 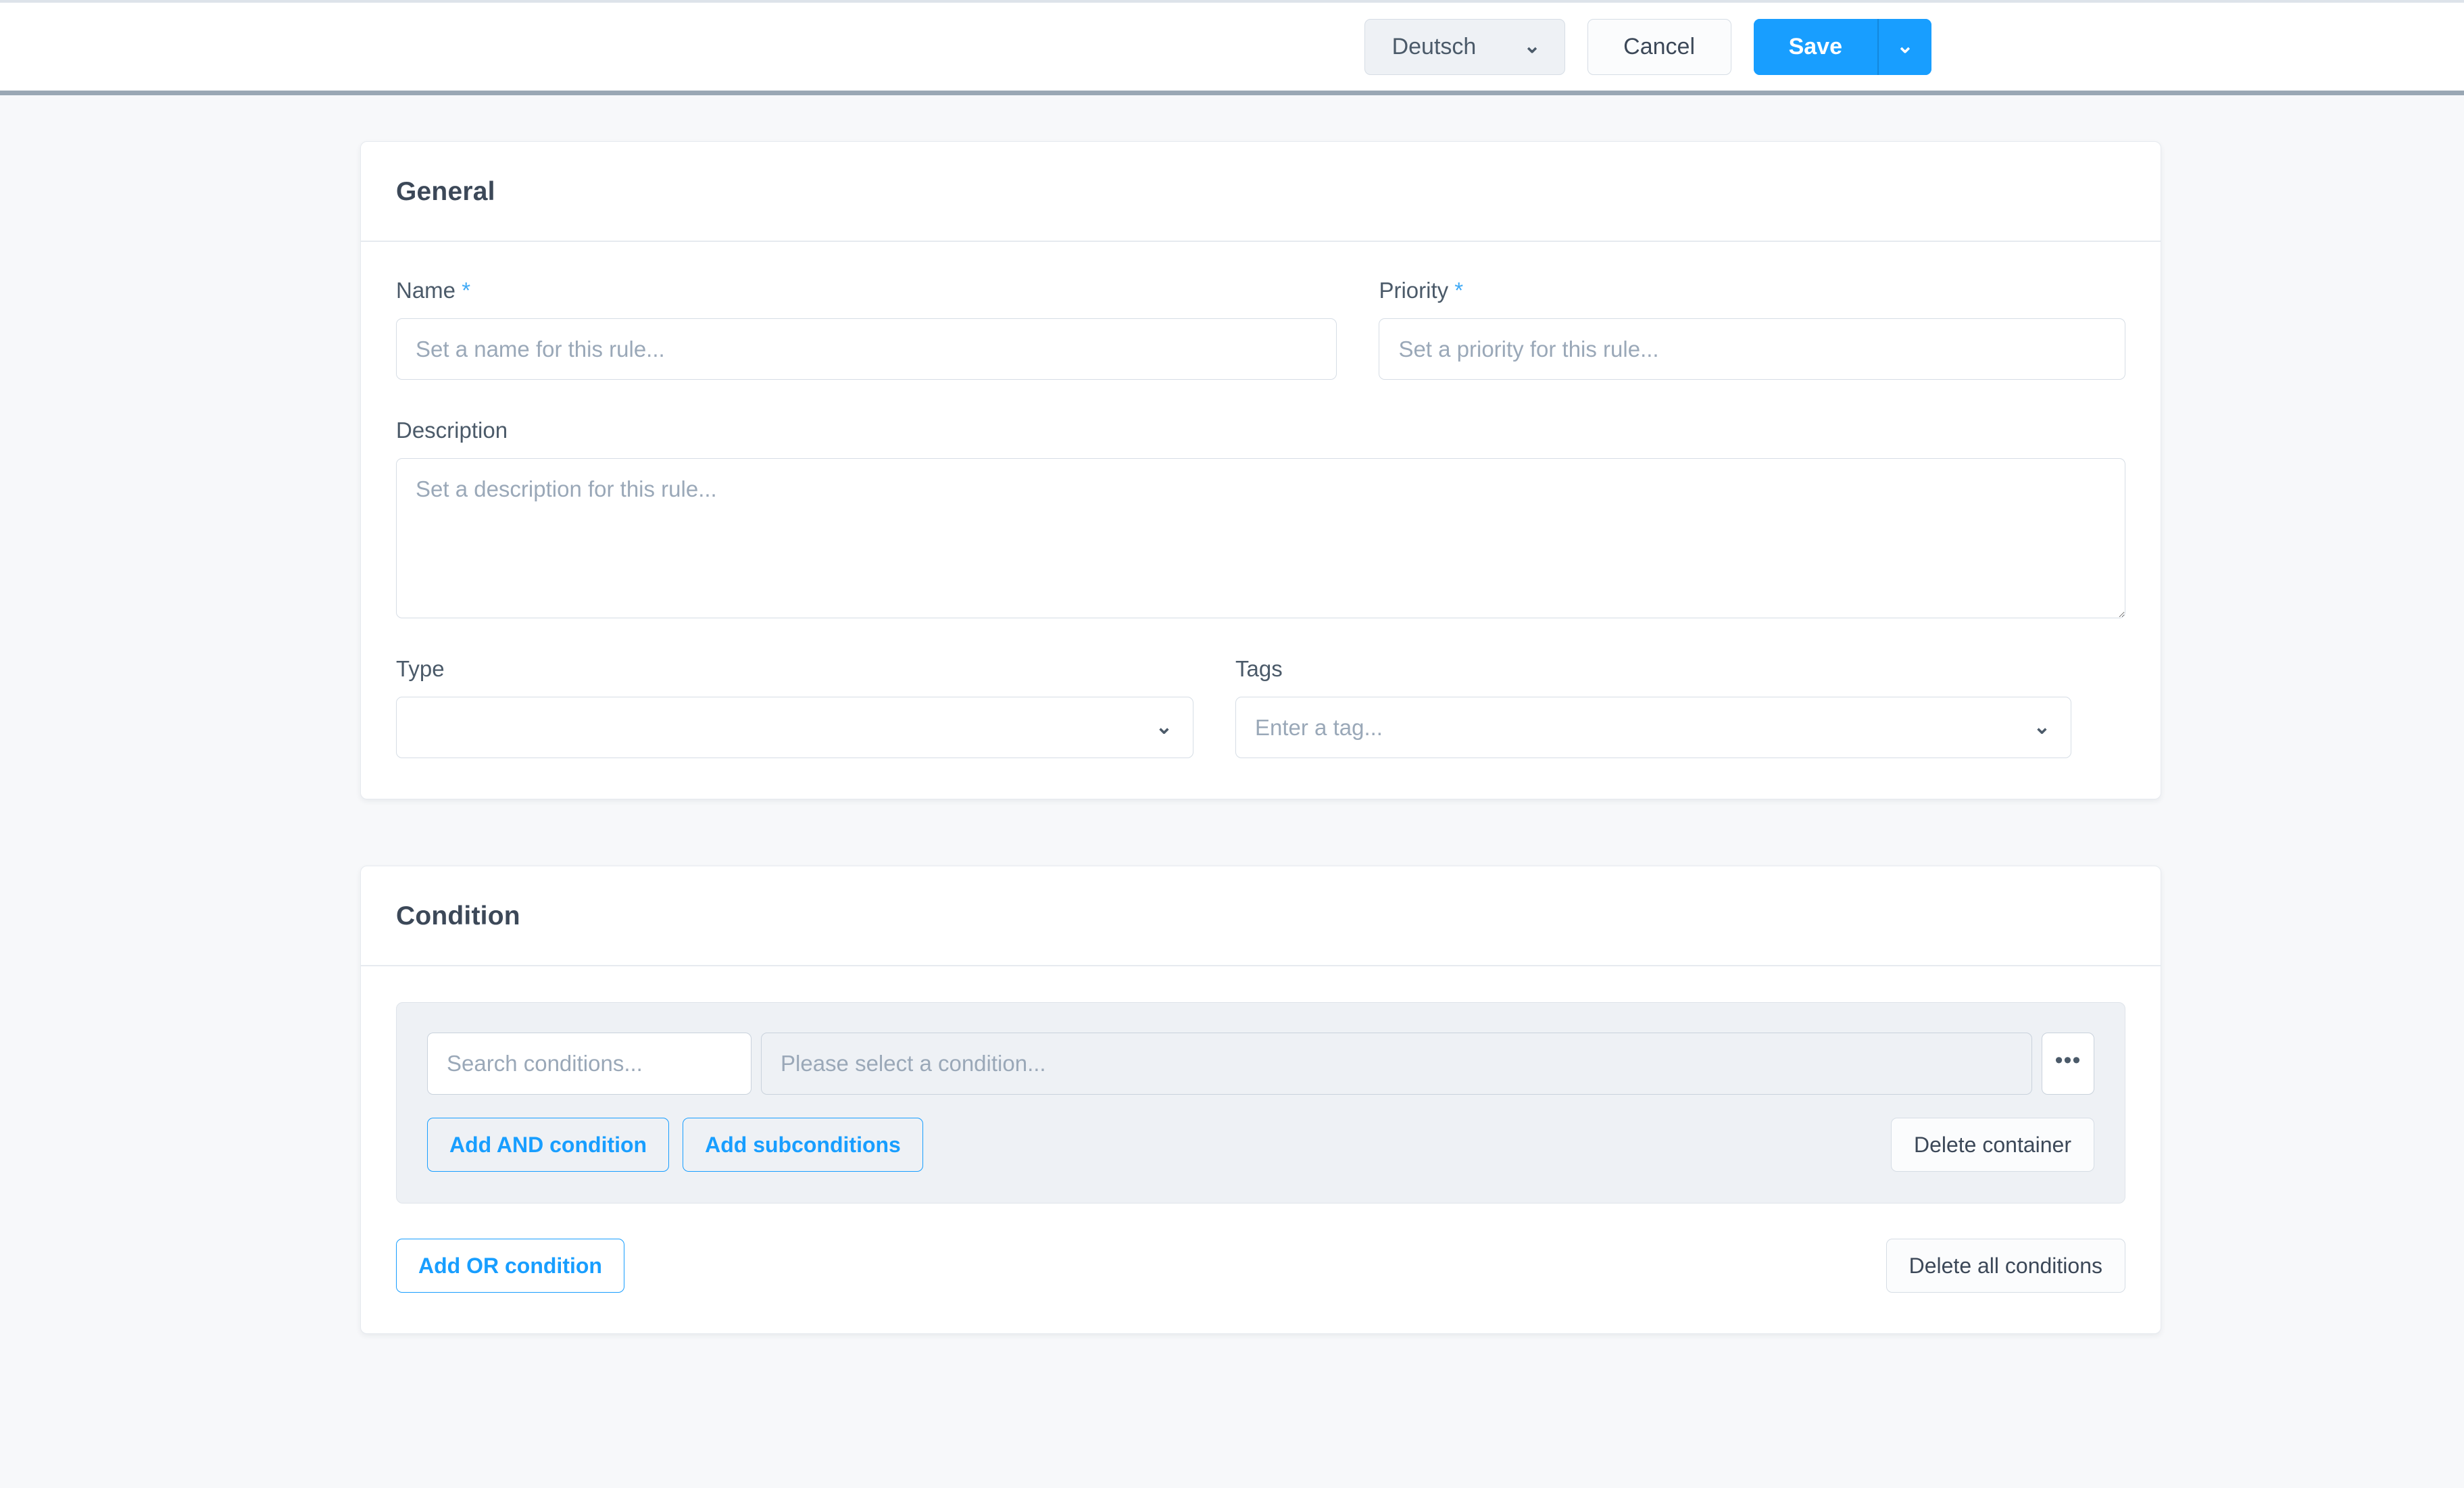 I want to click on description-label: Description, so click(x=452, y=430).